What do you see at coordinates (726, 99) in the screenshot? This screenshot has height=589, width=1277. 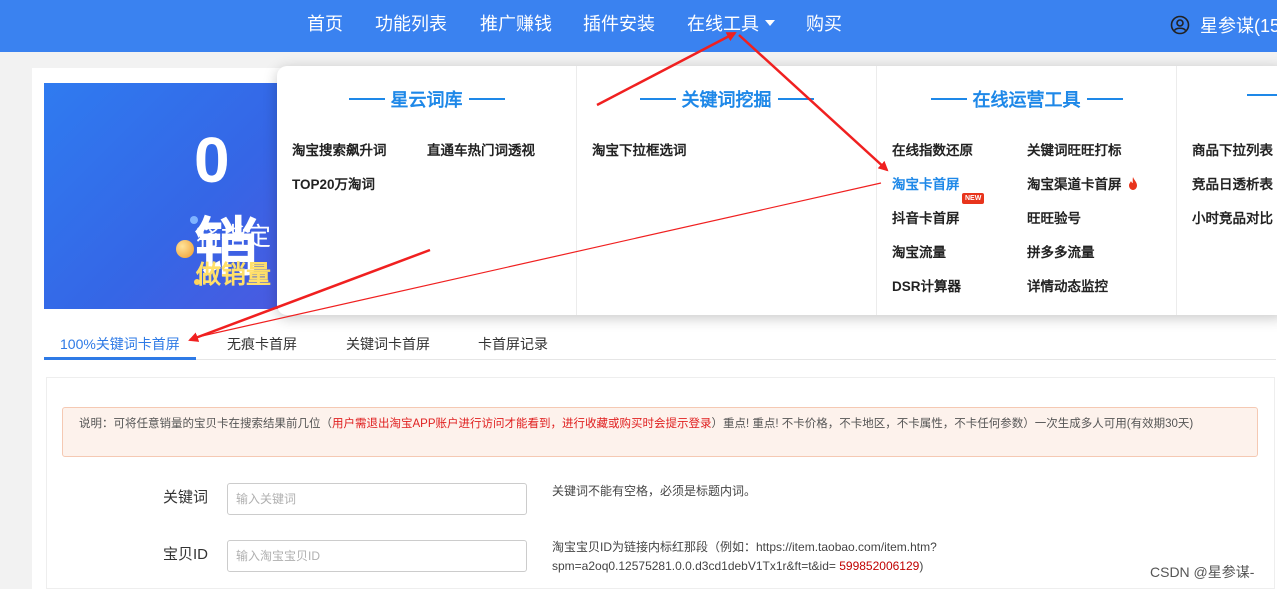 I see `column-title: 关键词挖掘` at bounding box center [726, 99].